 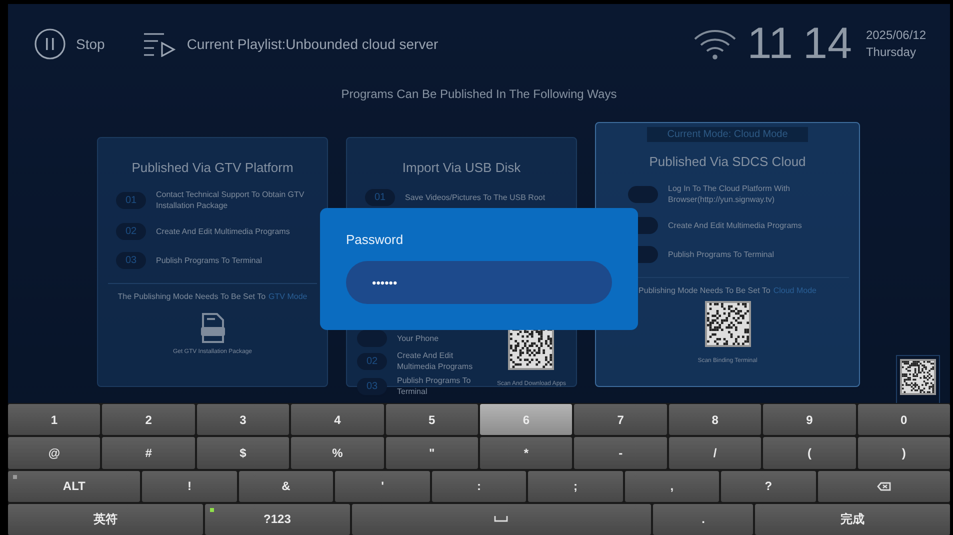 What do you see at coordinates (461, 167) in the screenshot?
I see `card-title: Import Via USB Disk` at bounding box center [461, 167].